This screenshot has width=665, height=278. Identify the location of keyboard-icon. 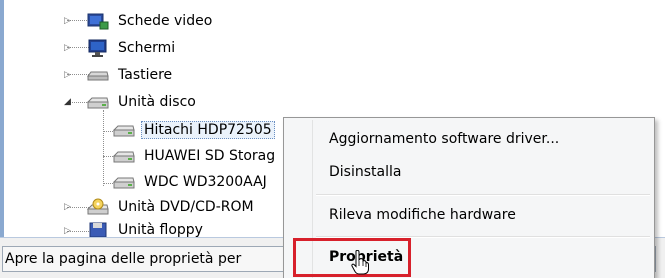
(98, 75).